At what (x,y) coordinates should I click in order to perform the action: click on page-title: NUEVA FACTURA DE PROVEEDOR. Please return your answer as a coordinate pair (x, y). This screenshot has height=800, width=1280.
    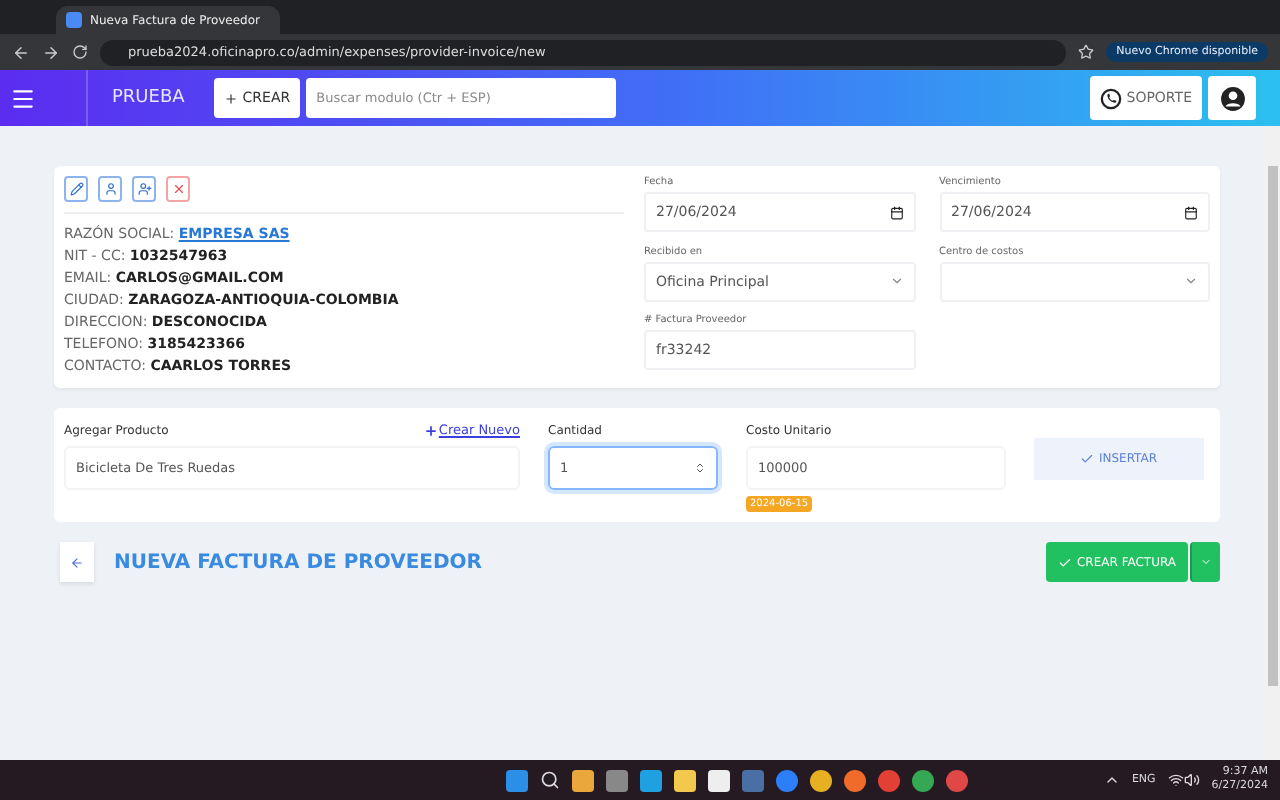
    Looking at the image, I should click on (299, 562).